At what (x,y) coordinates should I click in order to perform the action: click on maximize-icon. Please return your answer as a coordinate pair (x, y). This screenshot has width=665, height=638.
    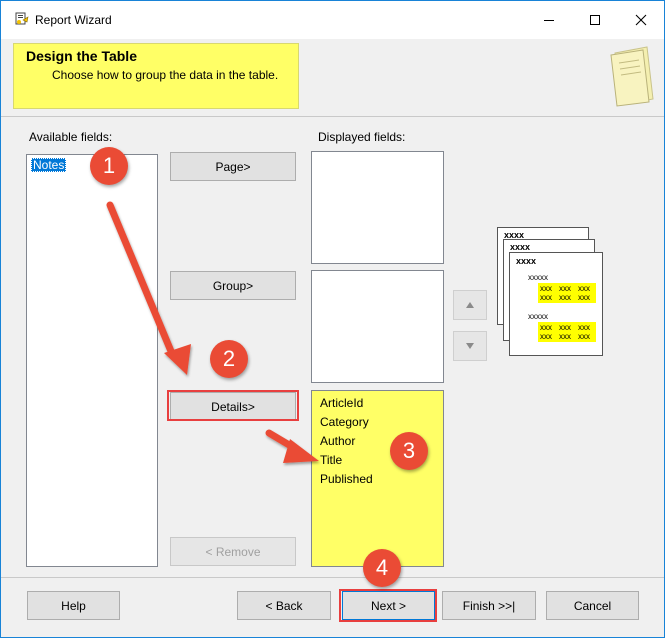
    Looking at the image, I should click on (595, 20).